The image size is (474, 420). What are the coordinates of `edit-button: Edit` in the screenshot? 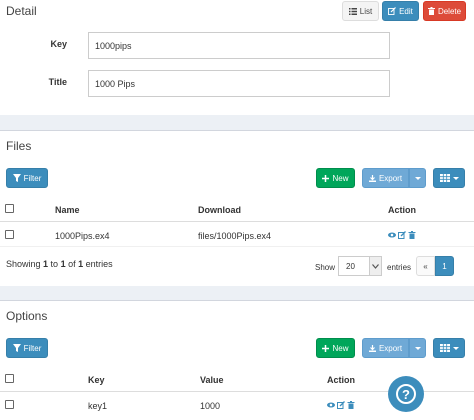 It's located at (400, 11).